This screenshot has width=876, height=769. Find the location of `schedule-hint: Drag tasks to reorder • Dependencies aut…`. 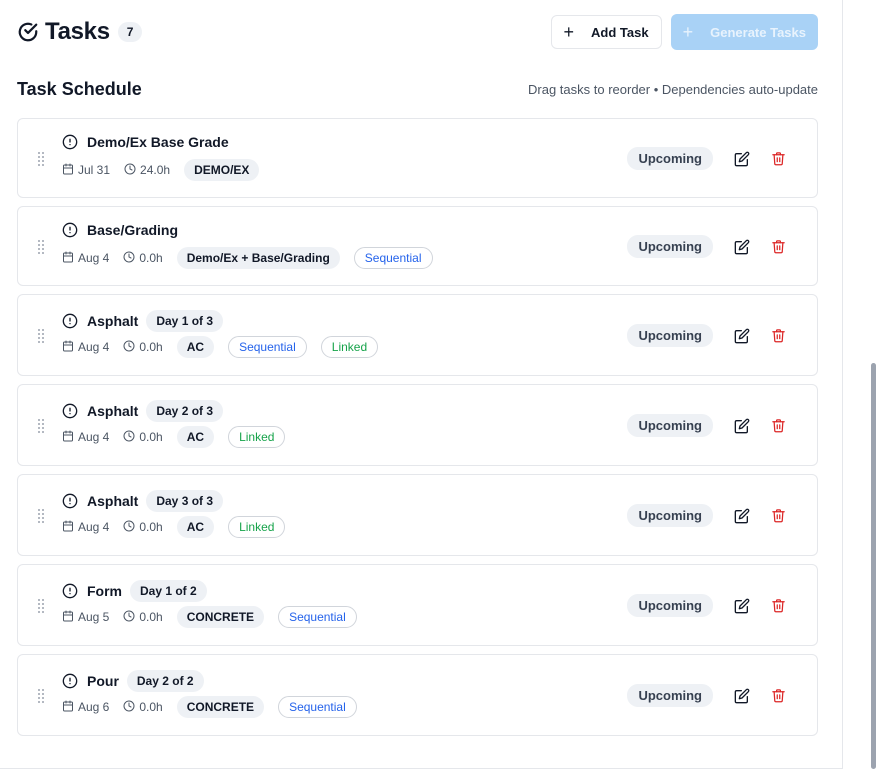

schedule-hint: Drag tasks to reorder • Dependencies aut… is located at coordinates (673, 89).